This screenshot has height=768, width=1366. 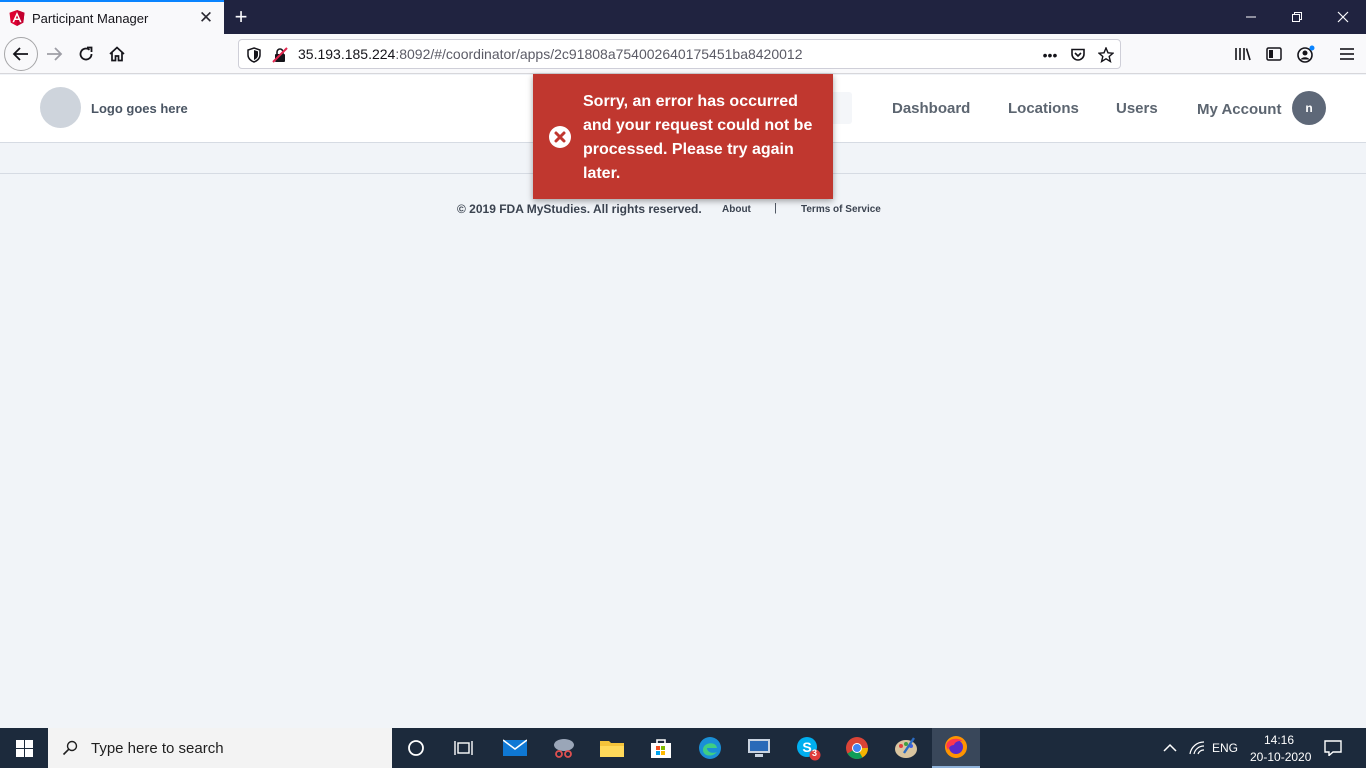 I want to click on tab-title: Participant Manager, so click(x=90, y=18).